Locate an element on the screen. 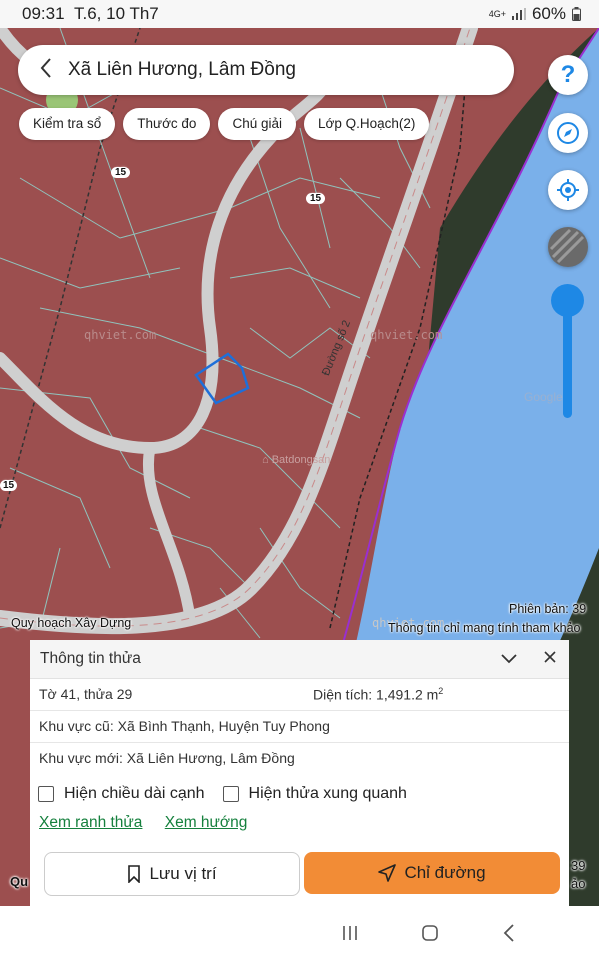 This screenshot has width=599, height=960. chip-check-book: Kiểm tra sổ is located at coordinates (67, 124).